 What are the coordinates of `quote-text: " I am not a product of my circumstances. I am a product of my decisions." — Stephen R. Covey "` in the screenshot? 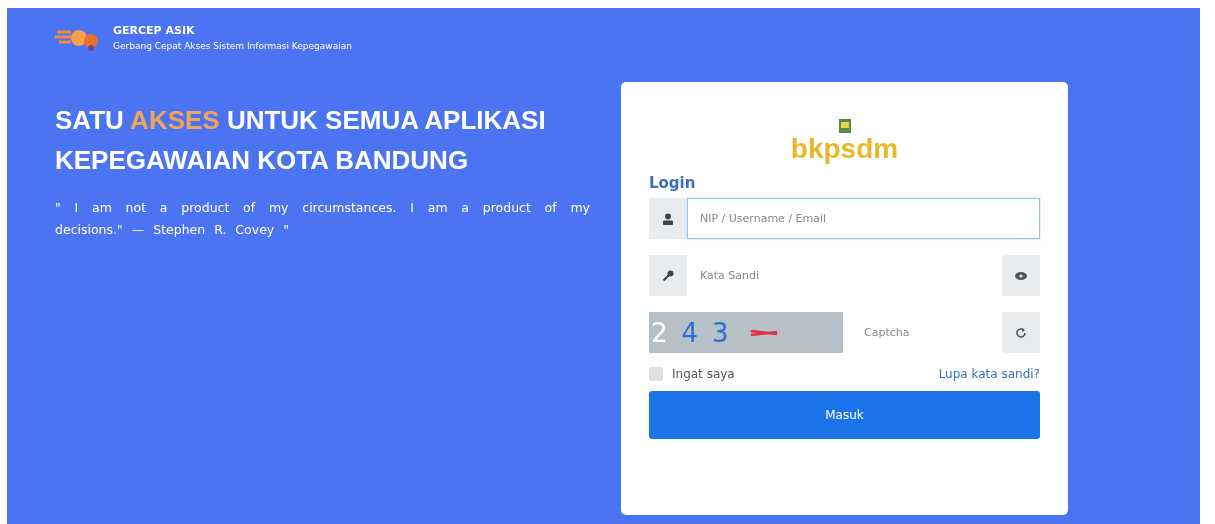 It's located at (322, 219).